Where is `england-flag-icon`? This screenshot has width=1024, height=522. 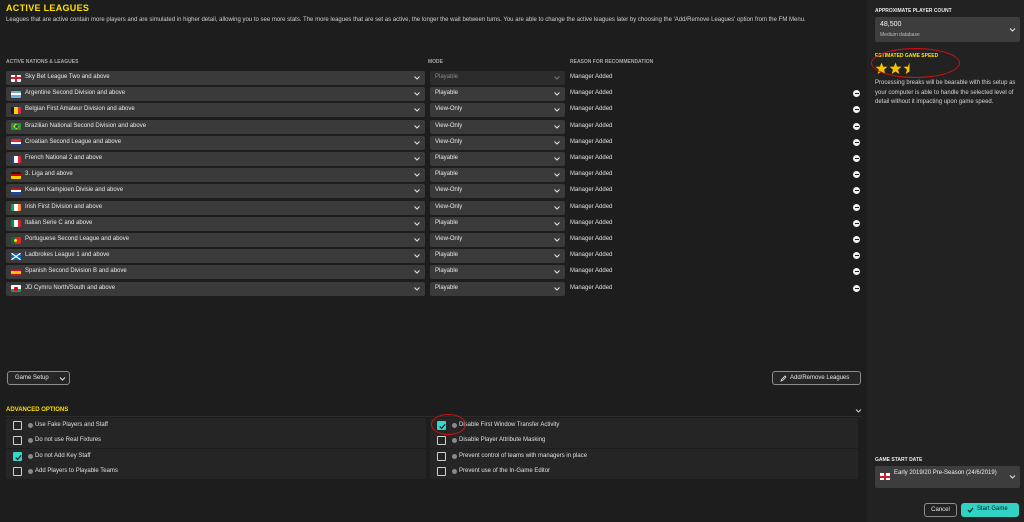
england-flag-icon is located at coordinates (16, 78).